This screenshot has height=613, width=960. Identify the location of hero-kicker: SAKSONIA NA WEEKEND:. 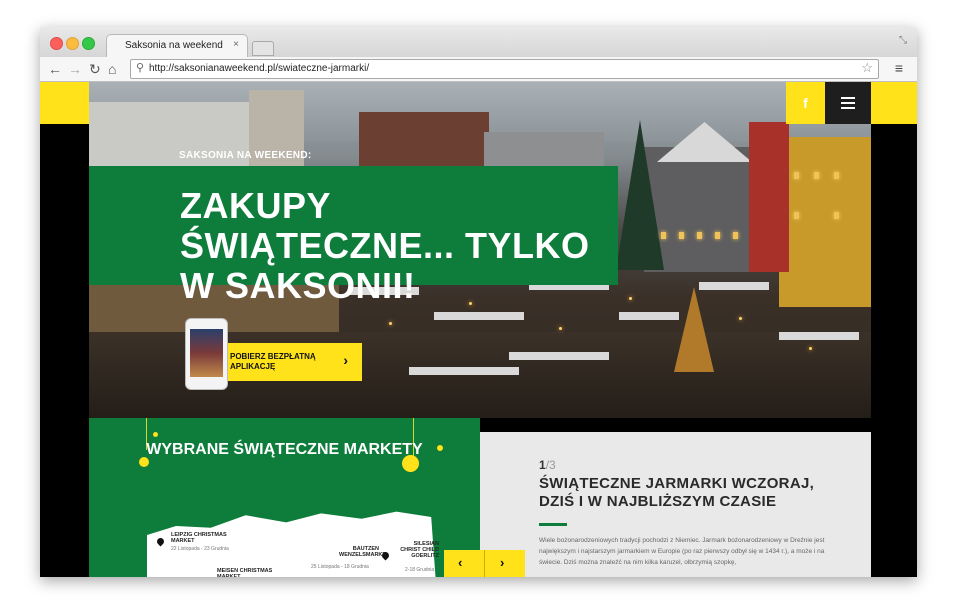
(245, 155).